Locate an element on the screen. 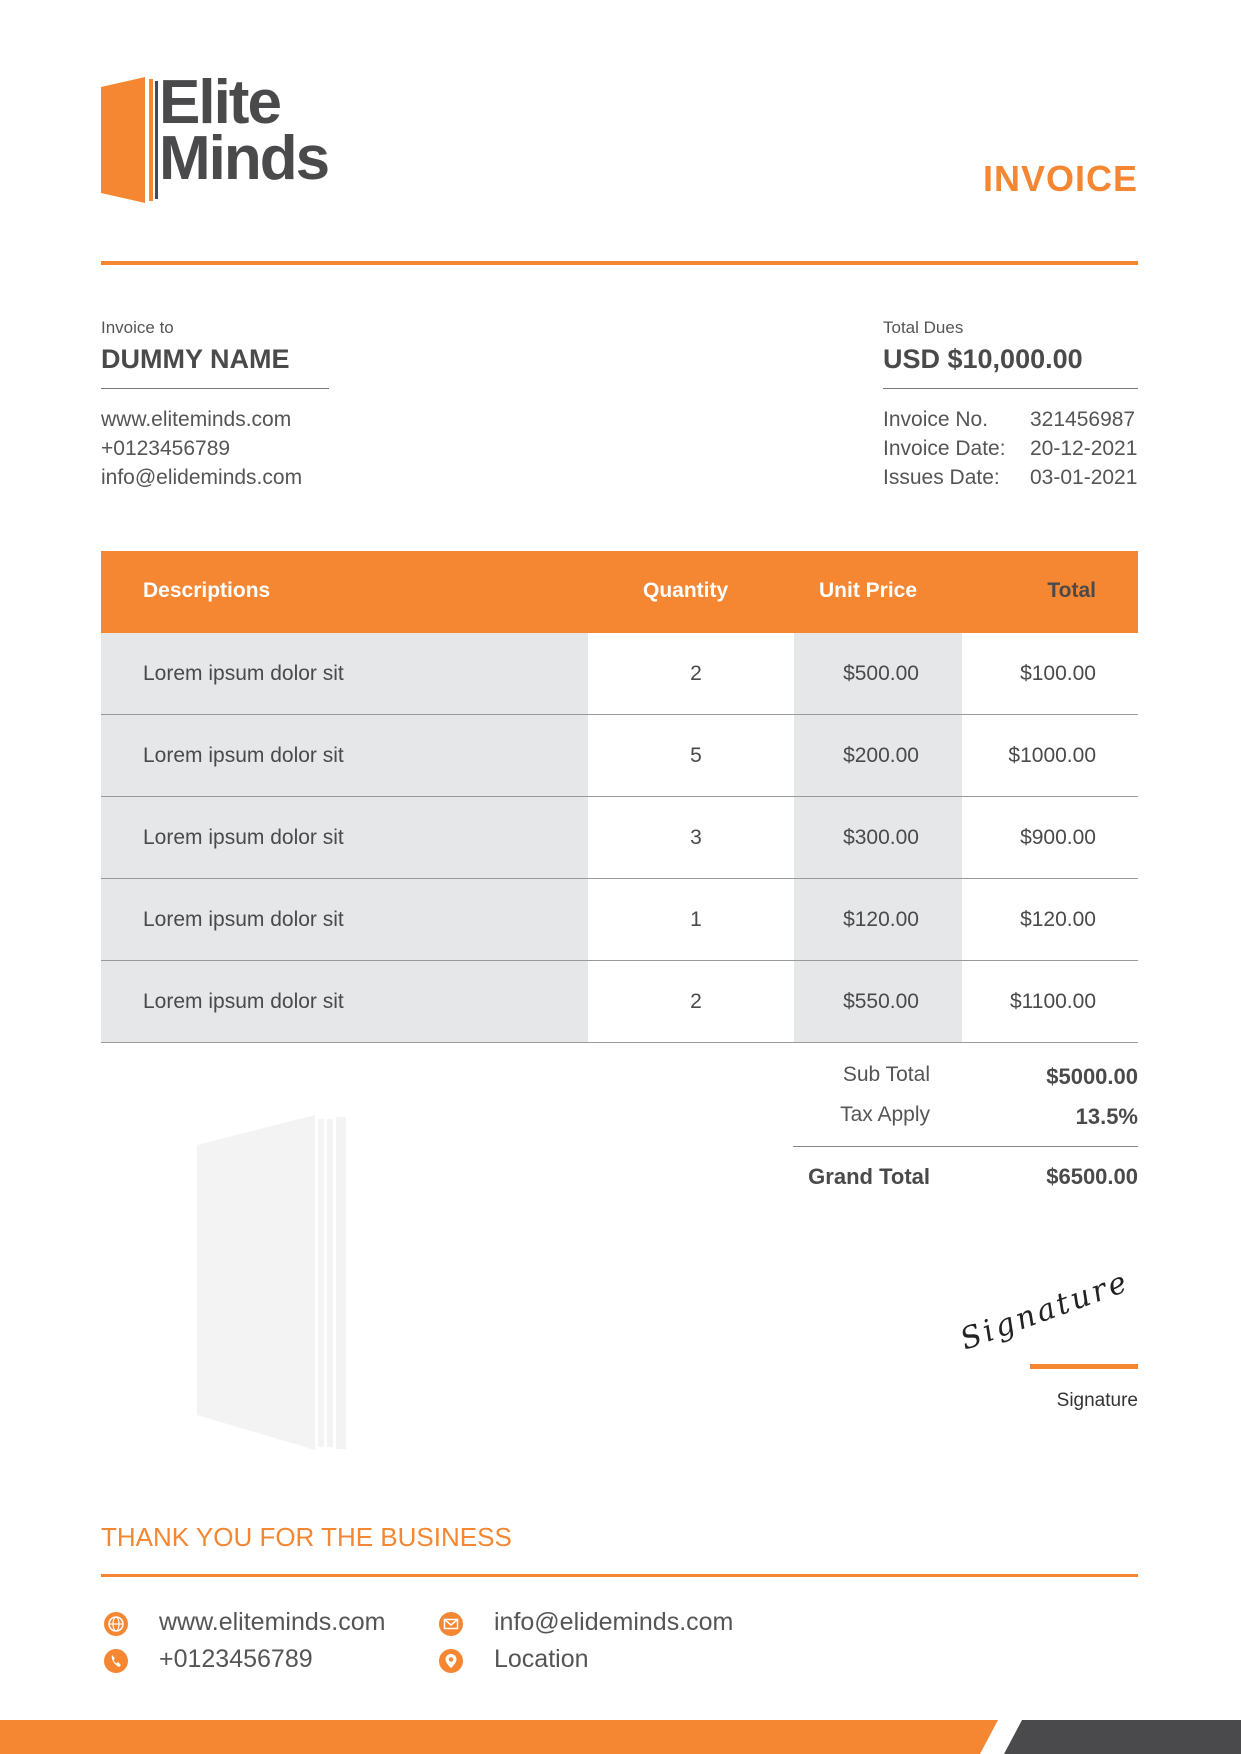 The width and height of the screenshot is (1241, 1754). table-row: Lorem ipsum dolor sit 2 $500.00 $100.00 is located at coordinates (619, 674).